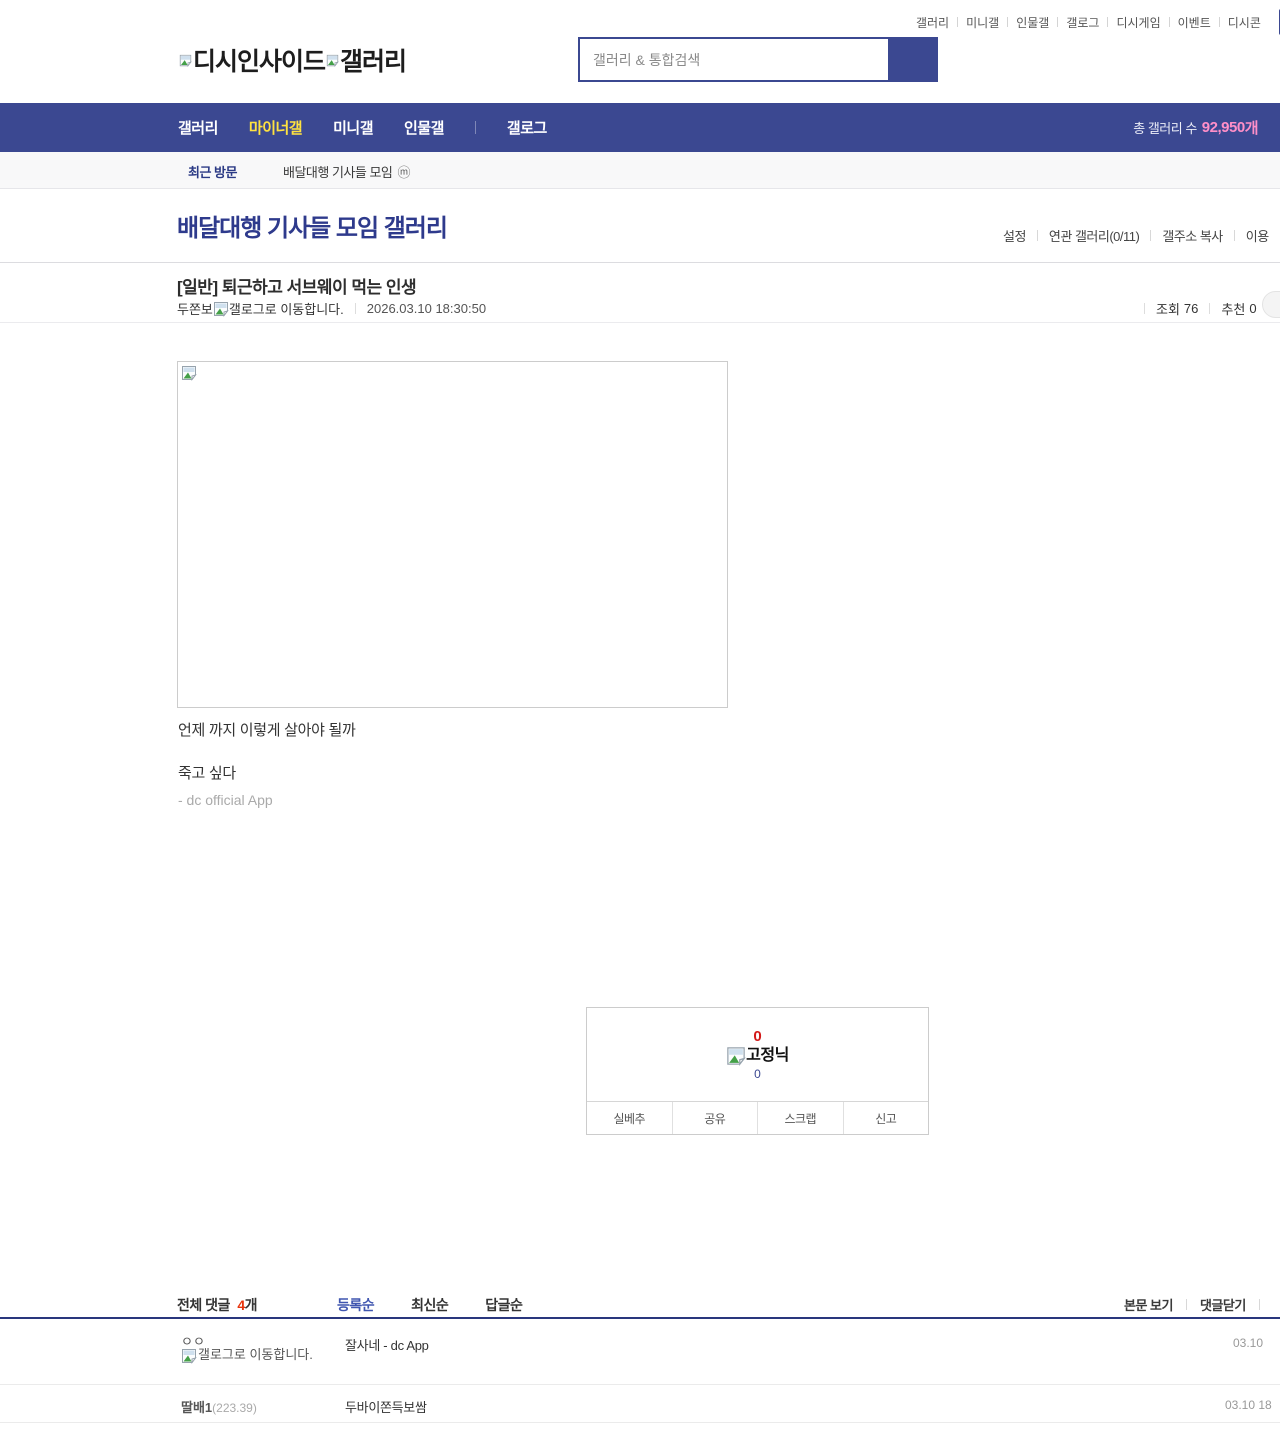 The image size is (1280, 1429). I want to click on comment-row: 딸배1(223.39) 두바이쫀득보쌈 03.10 18, so click(640, 1404).